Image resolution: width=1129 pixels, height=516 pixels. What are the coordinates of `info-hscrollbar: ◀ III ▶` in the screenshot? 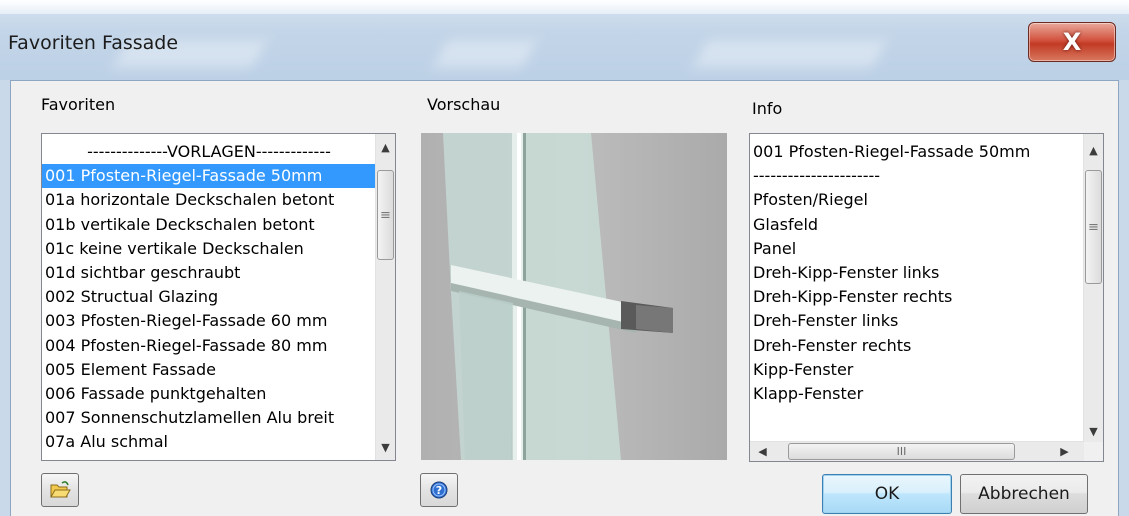 It's located at (917, 451).